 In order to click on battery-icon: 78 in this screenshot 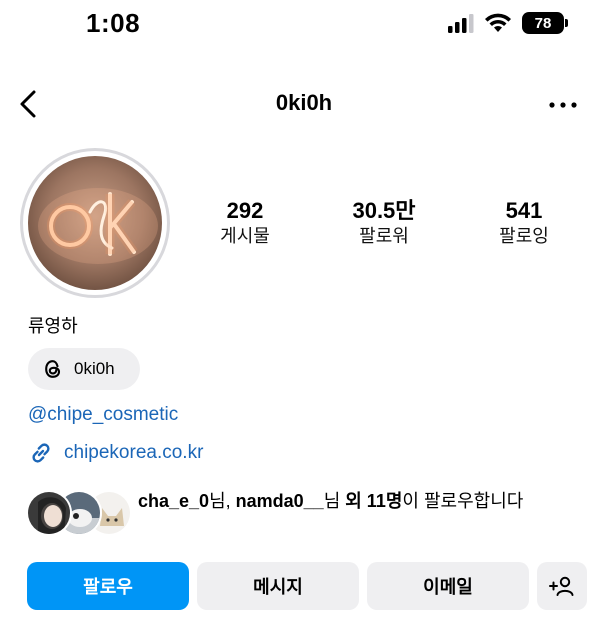, I will do `click(545, 23)`.